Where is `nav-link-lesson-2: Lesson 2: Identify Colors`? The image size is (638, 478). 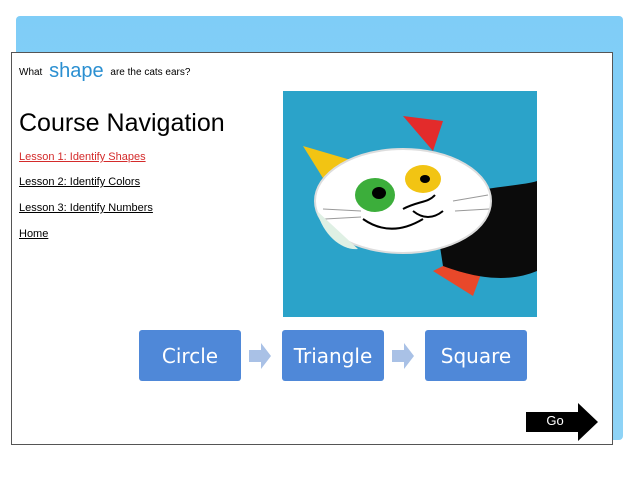 nav-link-lesson-2: Lesson 2: Identify Colors is located at coordinates (79, 182).